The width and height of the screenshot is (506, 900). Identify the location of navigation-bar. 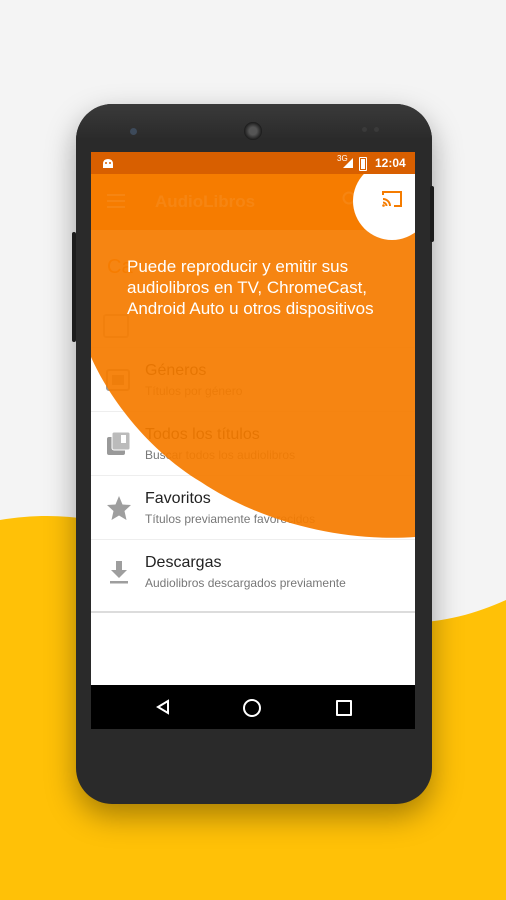
(253, 707).